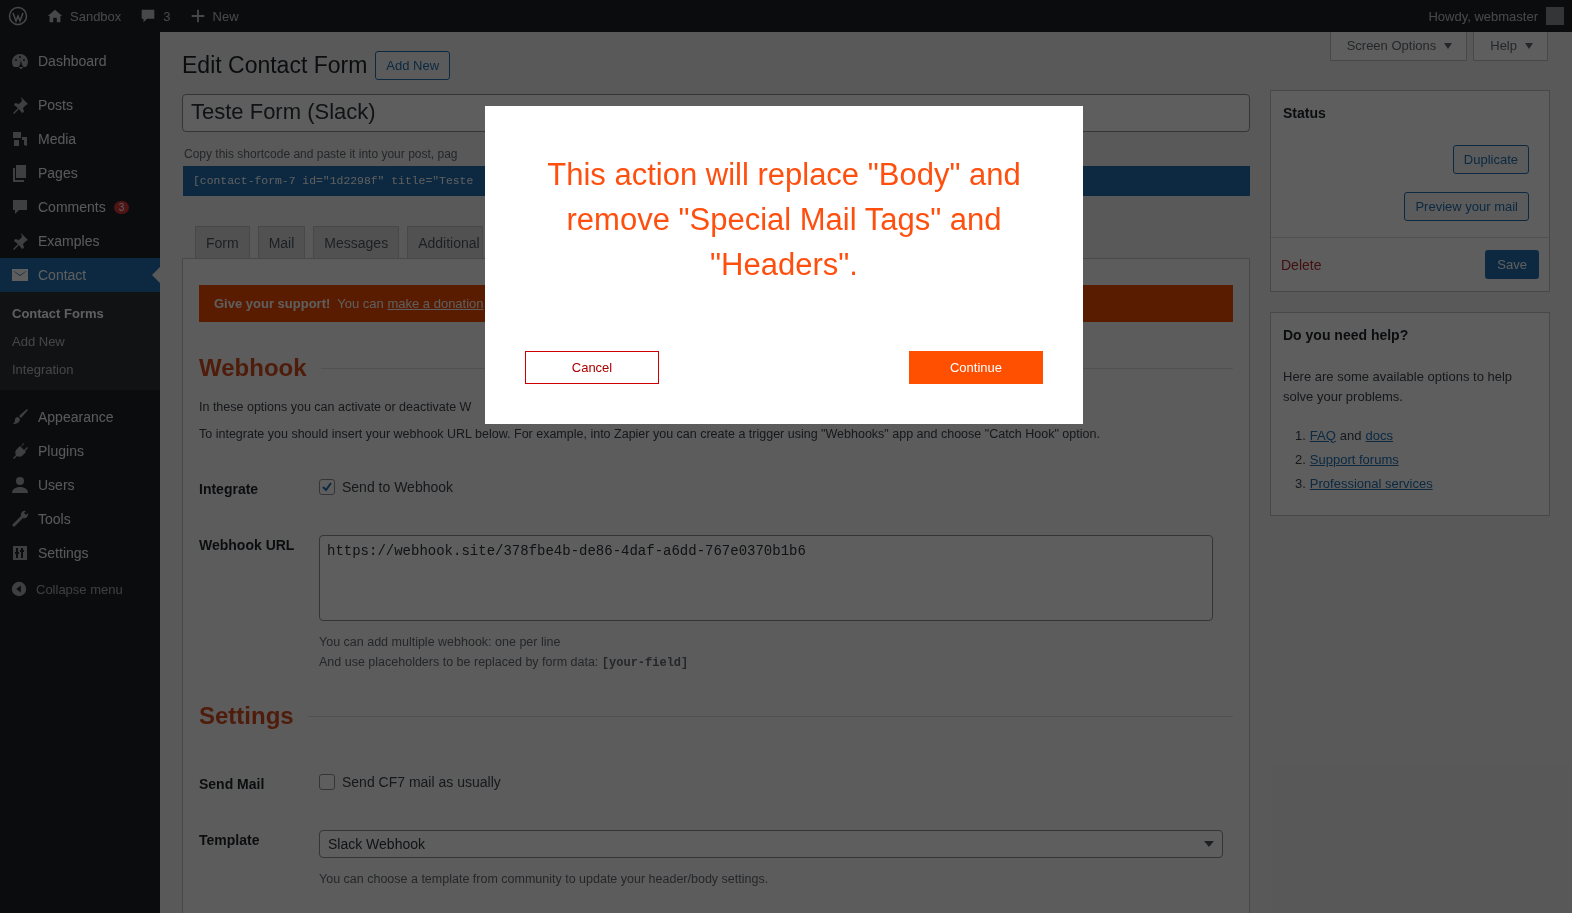 The height and width of the screenshot is (913, 1572). I want to click on page-title: Edit Contact Form, so click(275, 65).